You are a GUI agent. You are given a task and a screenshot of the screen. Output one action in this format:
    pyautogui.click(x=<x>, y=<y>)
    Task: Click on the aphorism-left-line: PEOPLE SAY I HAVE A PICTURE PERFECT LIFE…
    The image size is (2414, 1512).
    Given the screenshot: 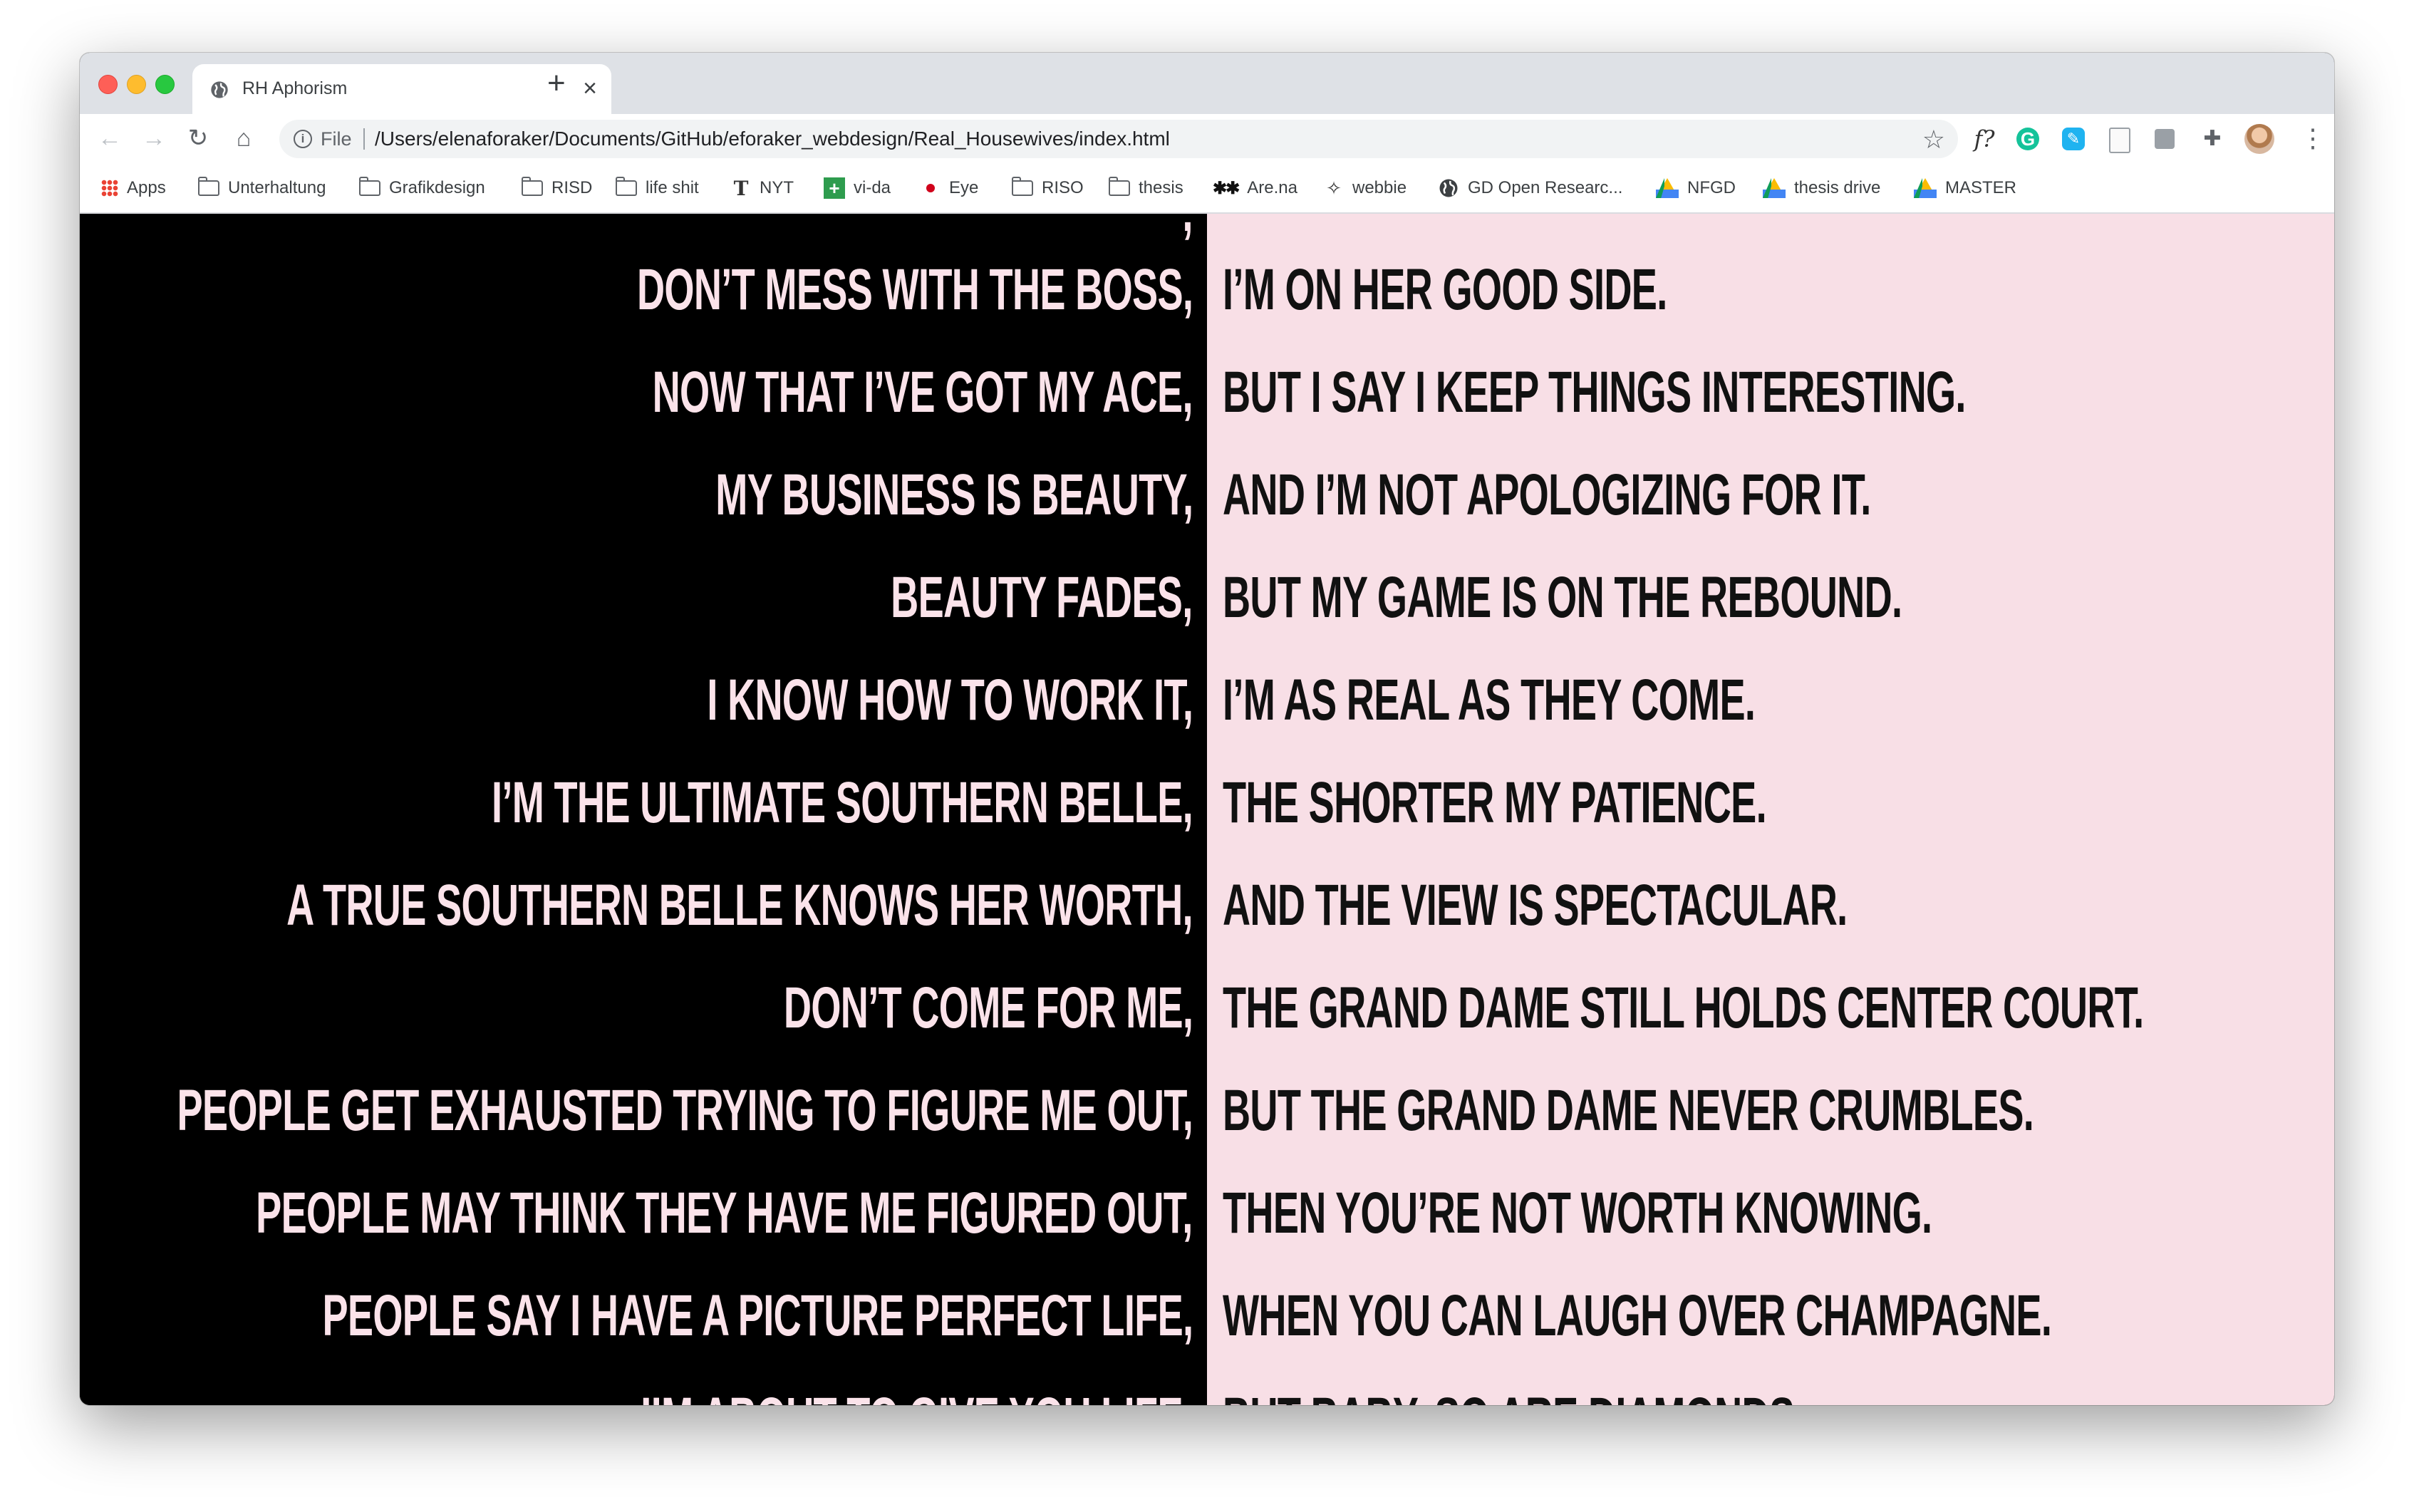 What is the action you would take?
    pyautogui.click(x=757, y=1316)
    